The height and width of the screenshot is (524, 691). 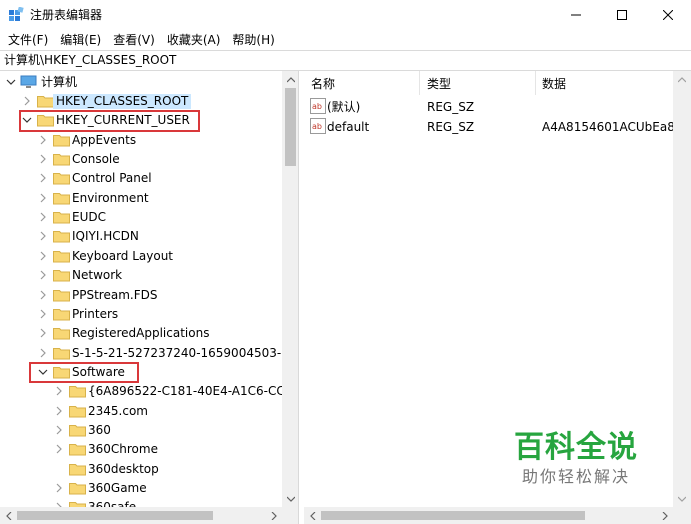 I want to click on value-row: ab default REG_SZ A4A8154601ACUbEa8Mm, so click(x=497, y=127).